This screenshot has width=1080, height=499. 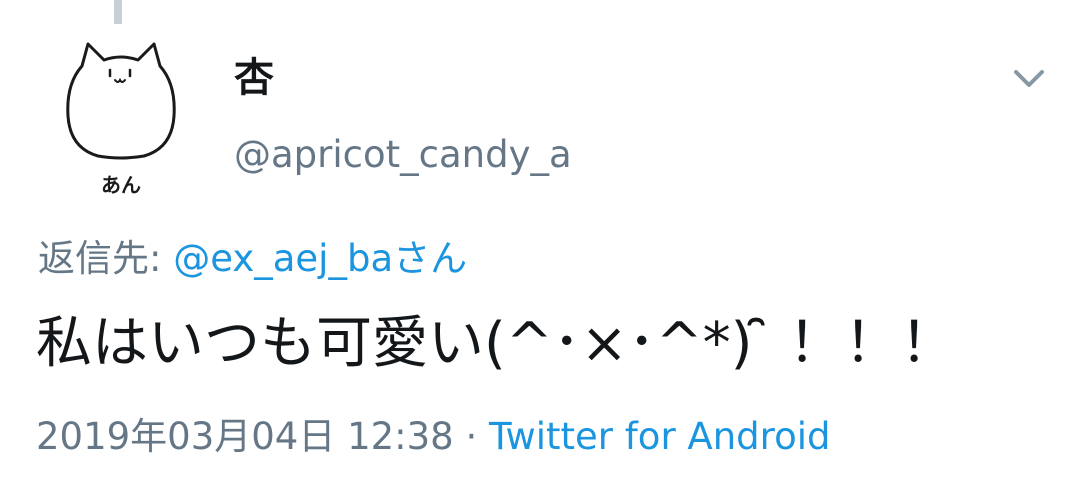 What do you see at coordinates (1029, 79) in the screenshot?
I see `chevron-down-icon` at bounding box center [1029, 79].